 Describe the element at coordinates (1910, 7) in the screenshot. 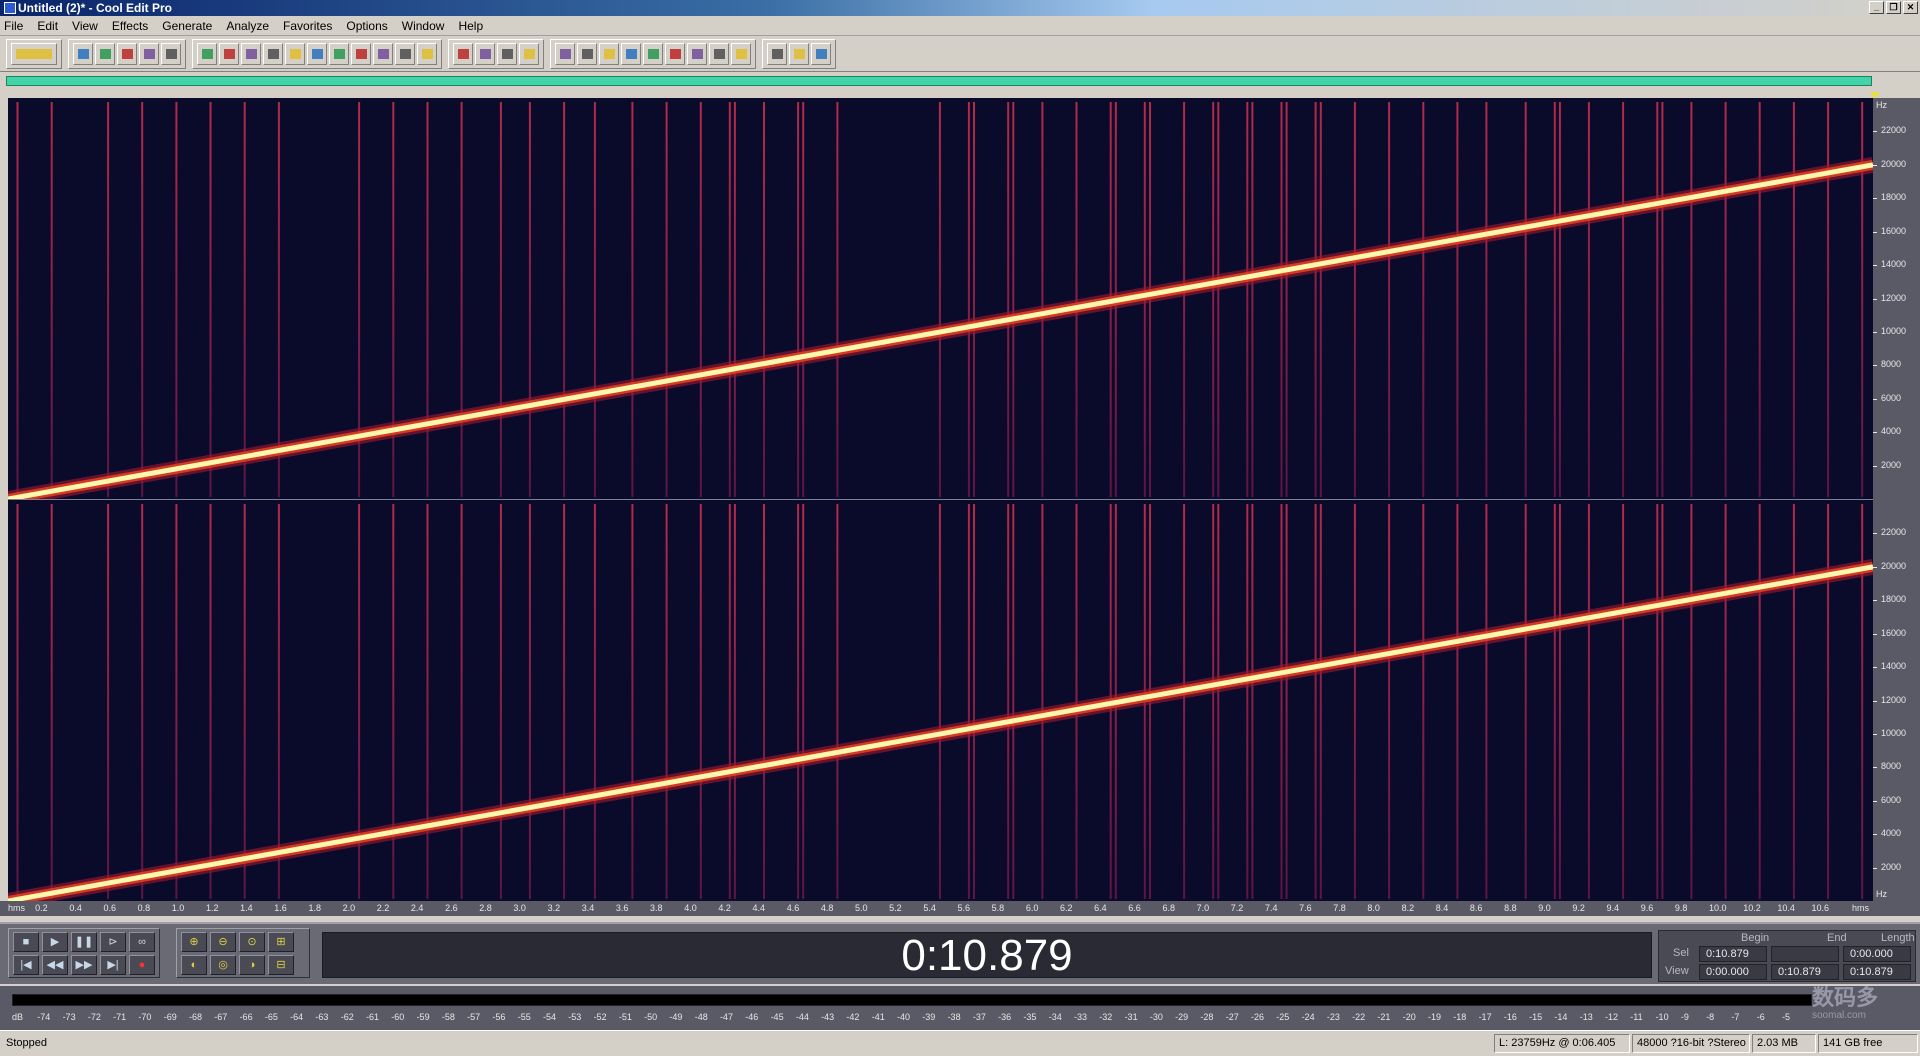

I see `close-icon: ✕` at that location.